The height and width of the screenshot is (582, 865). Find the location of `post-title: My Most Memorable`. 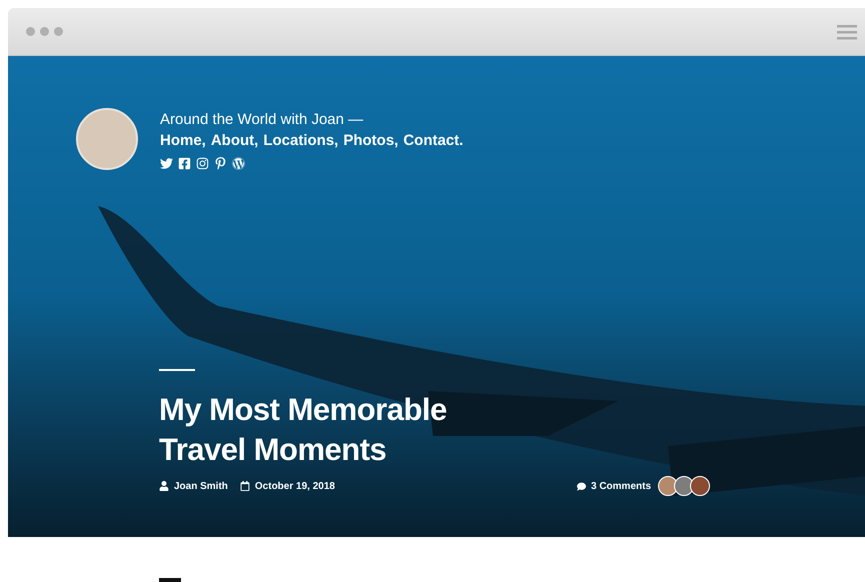

post-title: My Most Memorable is located at coordinates (303, 410).